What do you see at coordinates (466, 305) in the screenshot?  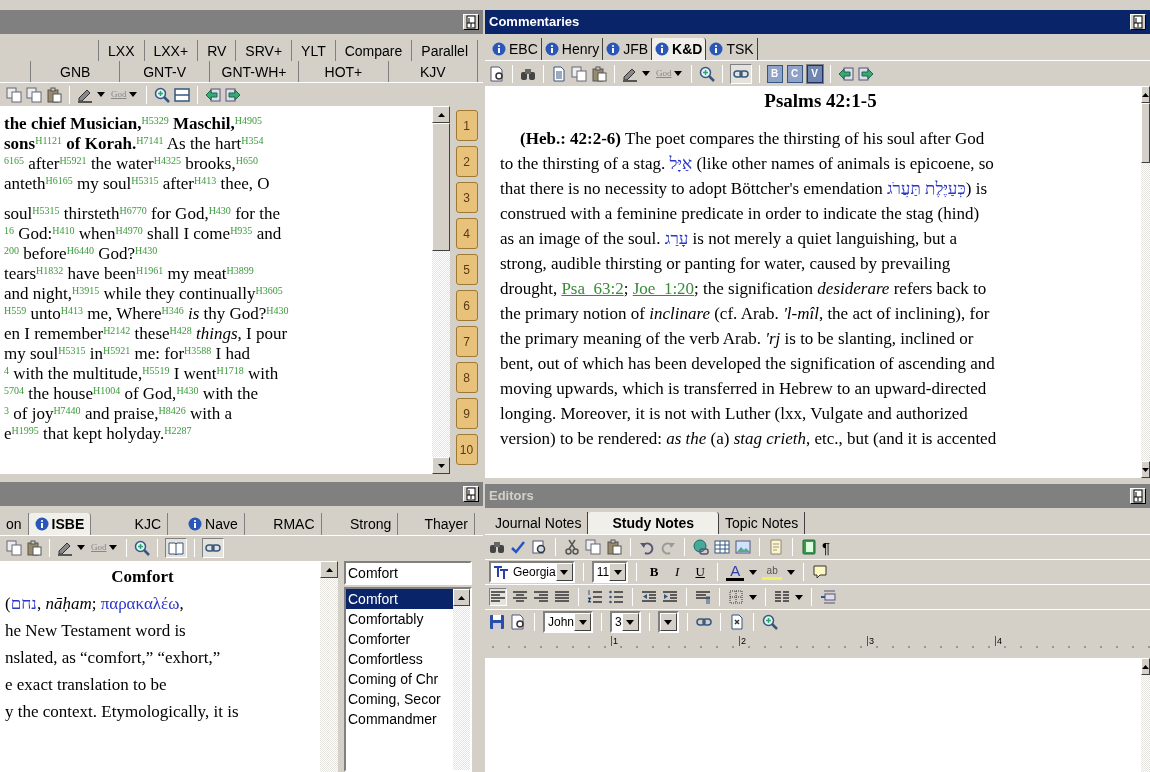 I see `verse-marker: 6` at bounding box center [466, 305].